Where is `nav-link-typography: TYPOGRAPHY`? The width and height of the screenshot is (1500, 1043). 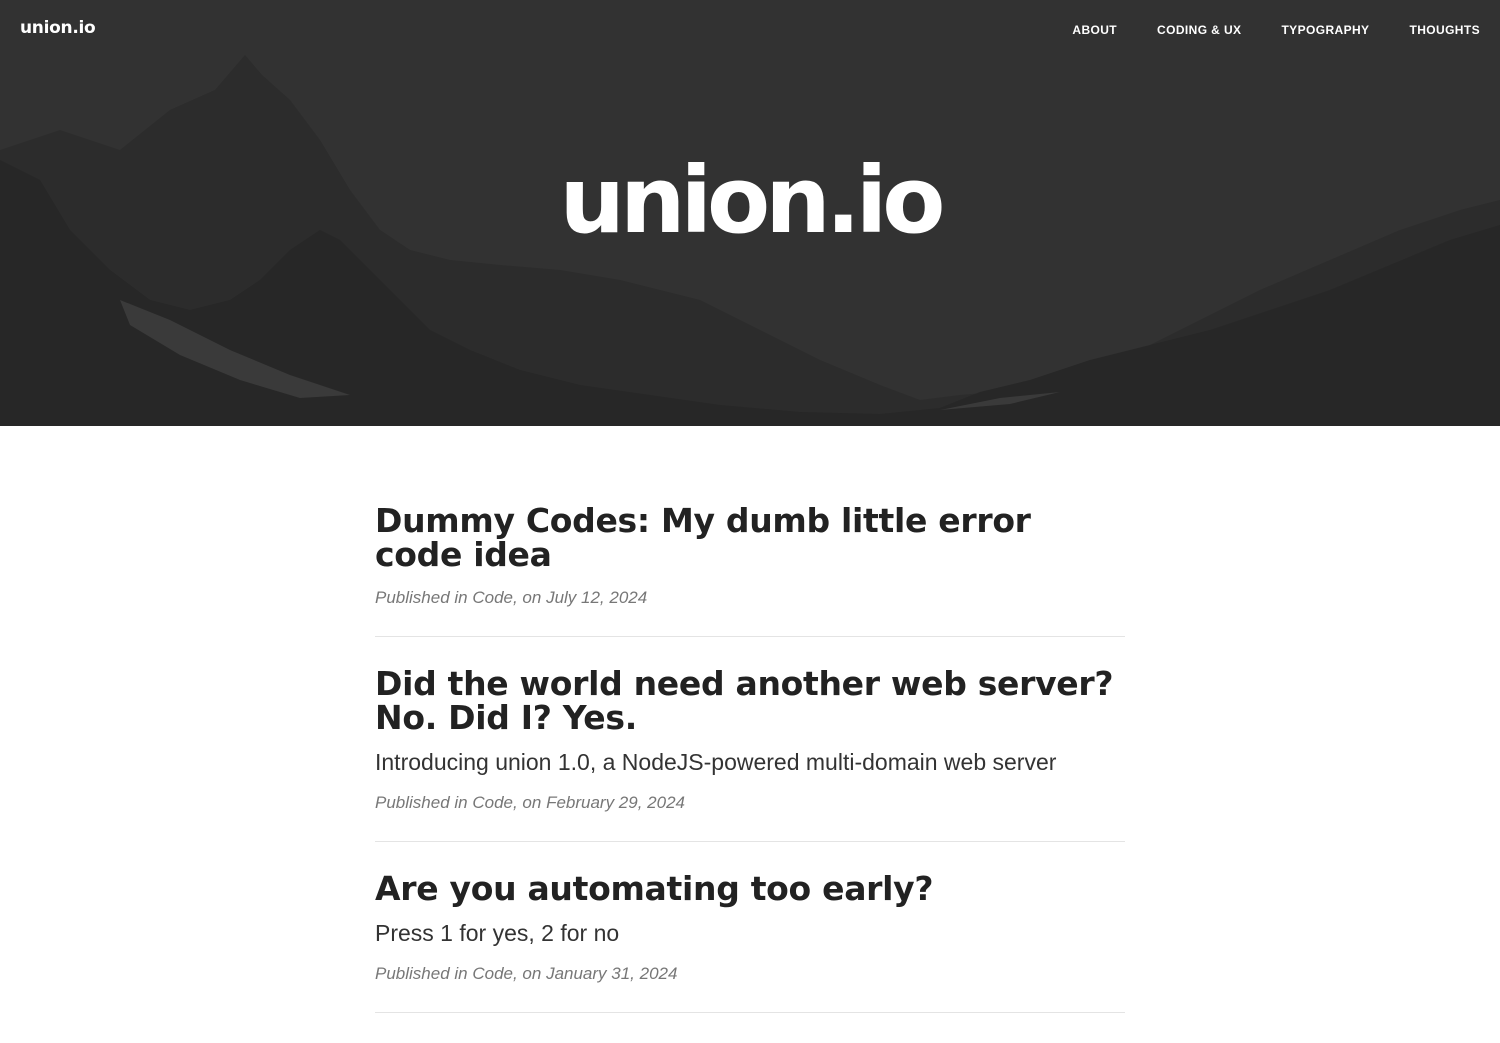 nav-link-typography: TYPOGRAPHY is located at coordinates (1325, 30).